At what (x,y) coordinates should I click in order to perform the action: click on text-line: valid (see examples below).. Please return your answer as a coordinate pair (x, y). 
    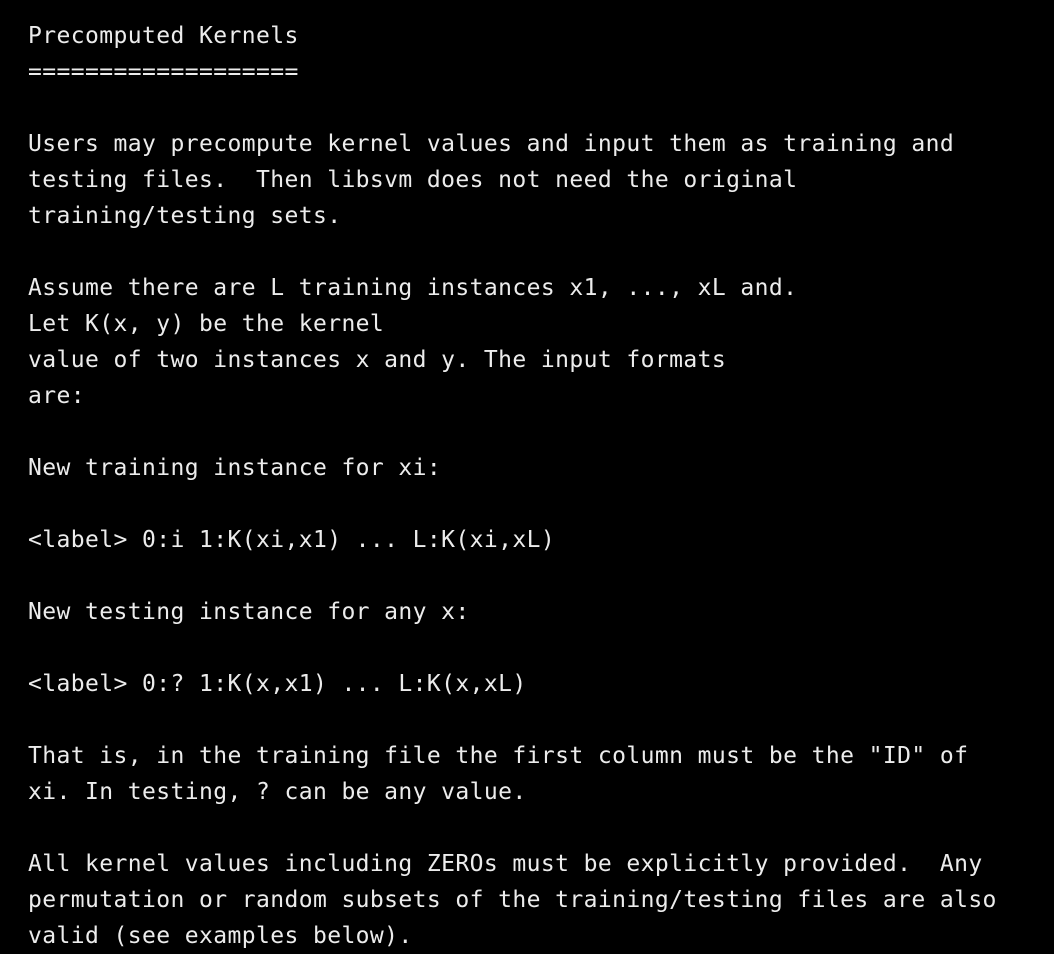
    Looking at the image, I should click on (220, 936).